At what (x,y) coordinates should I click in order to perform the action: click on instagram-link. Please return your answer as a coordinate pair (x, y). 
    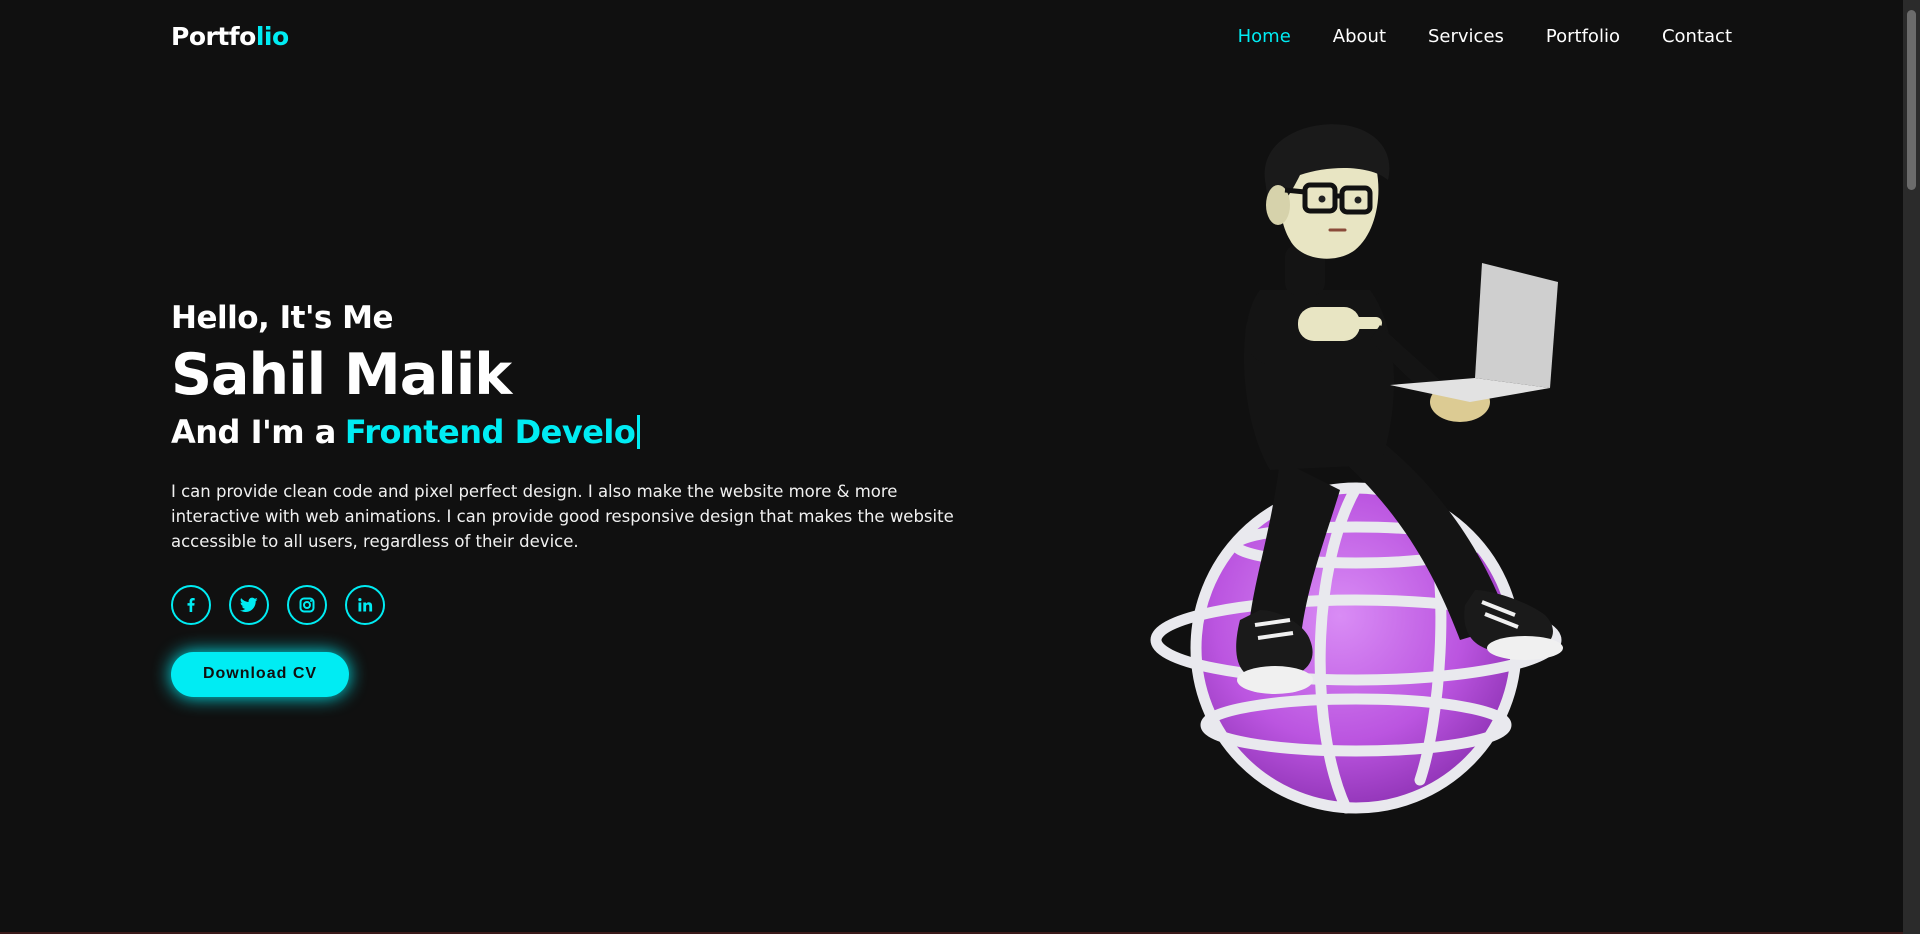
    Looking at the image, I should click on (307, 604).